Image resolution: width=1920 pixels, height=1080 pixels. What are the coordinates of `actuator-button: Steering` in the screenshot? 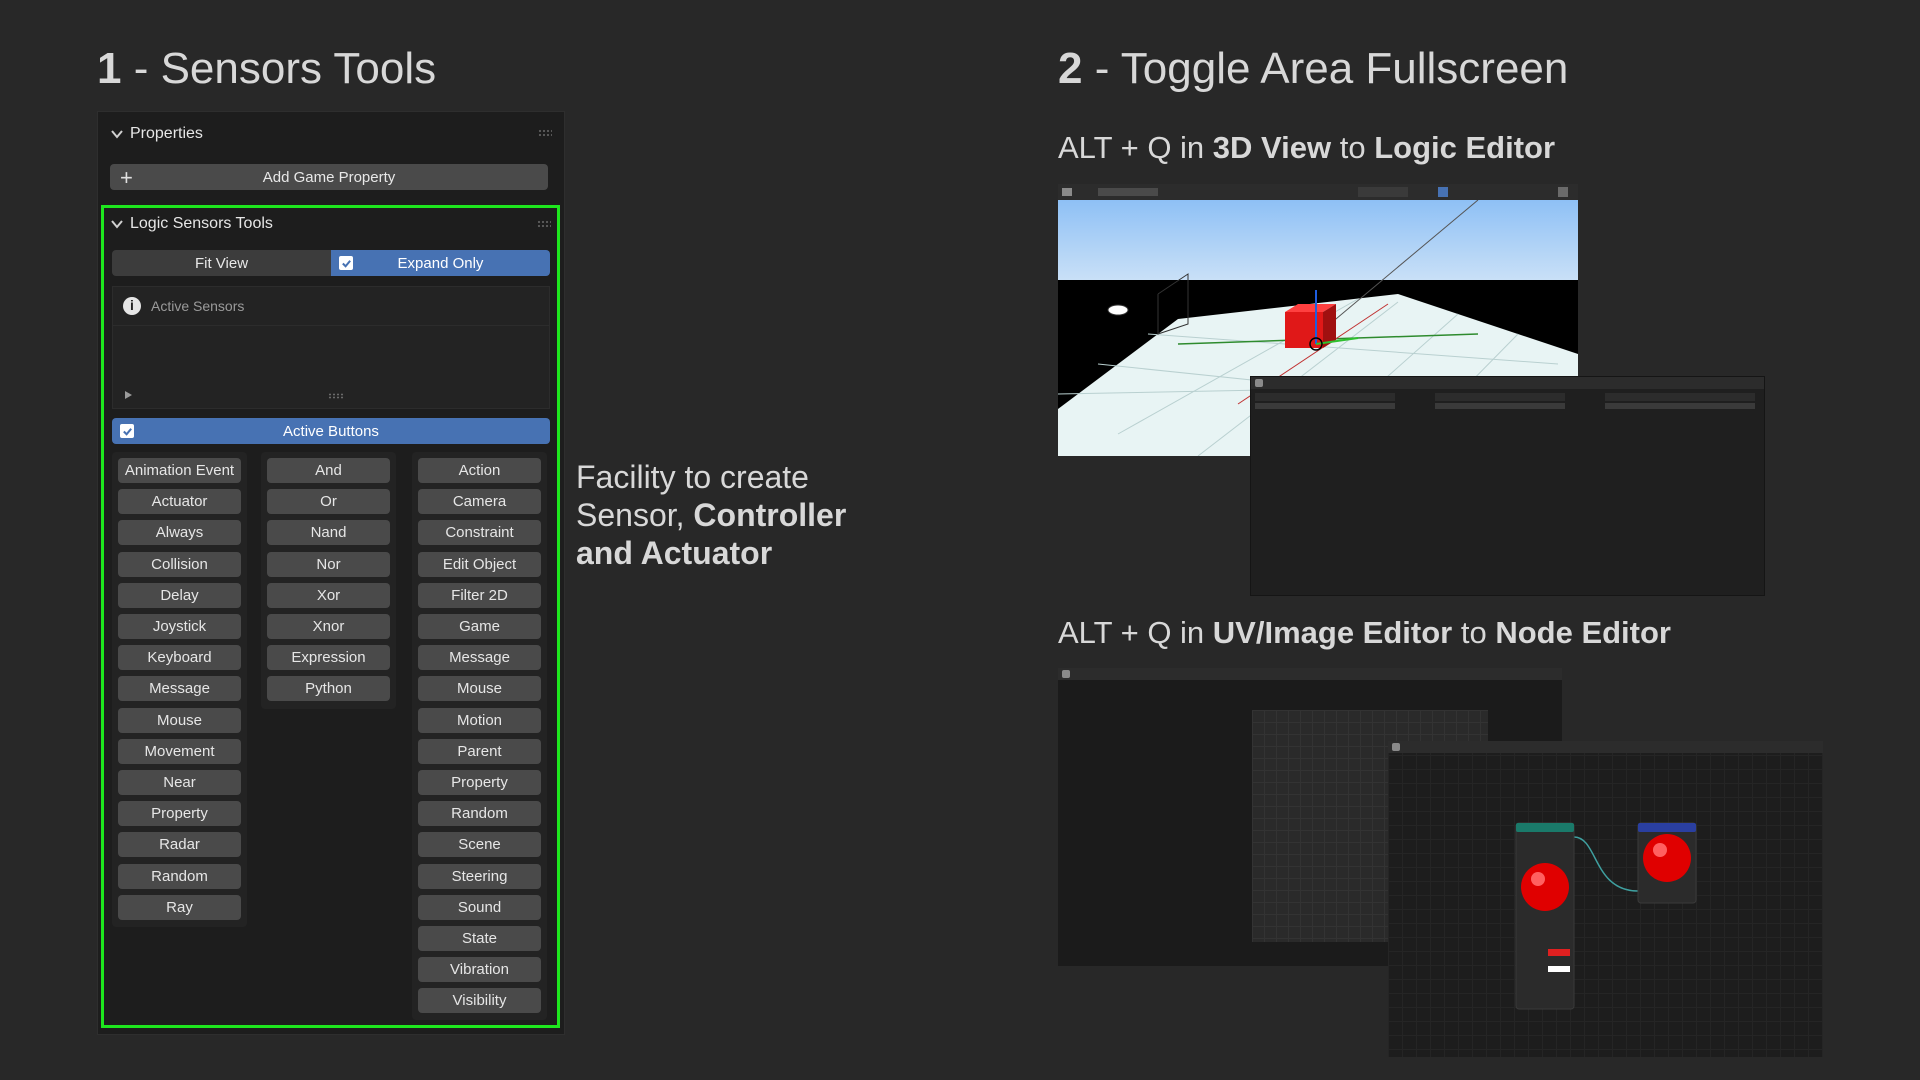 It's located at (479, 876).